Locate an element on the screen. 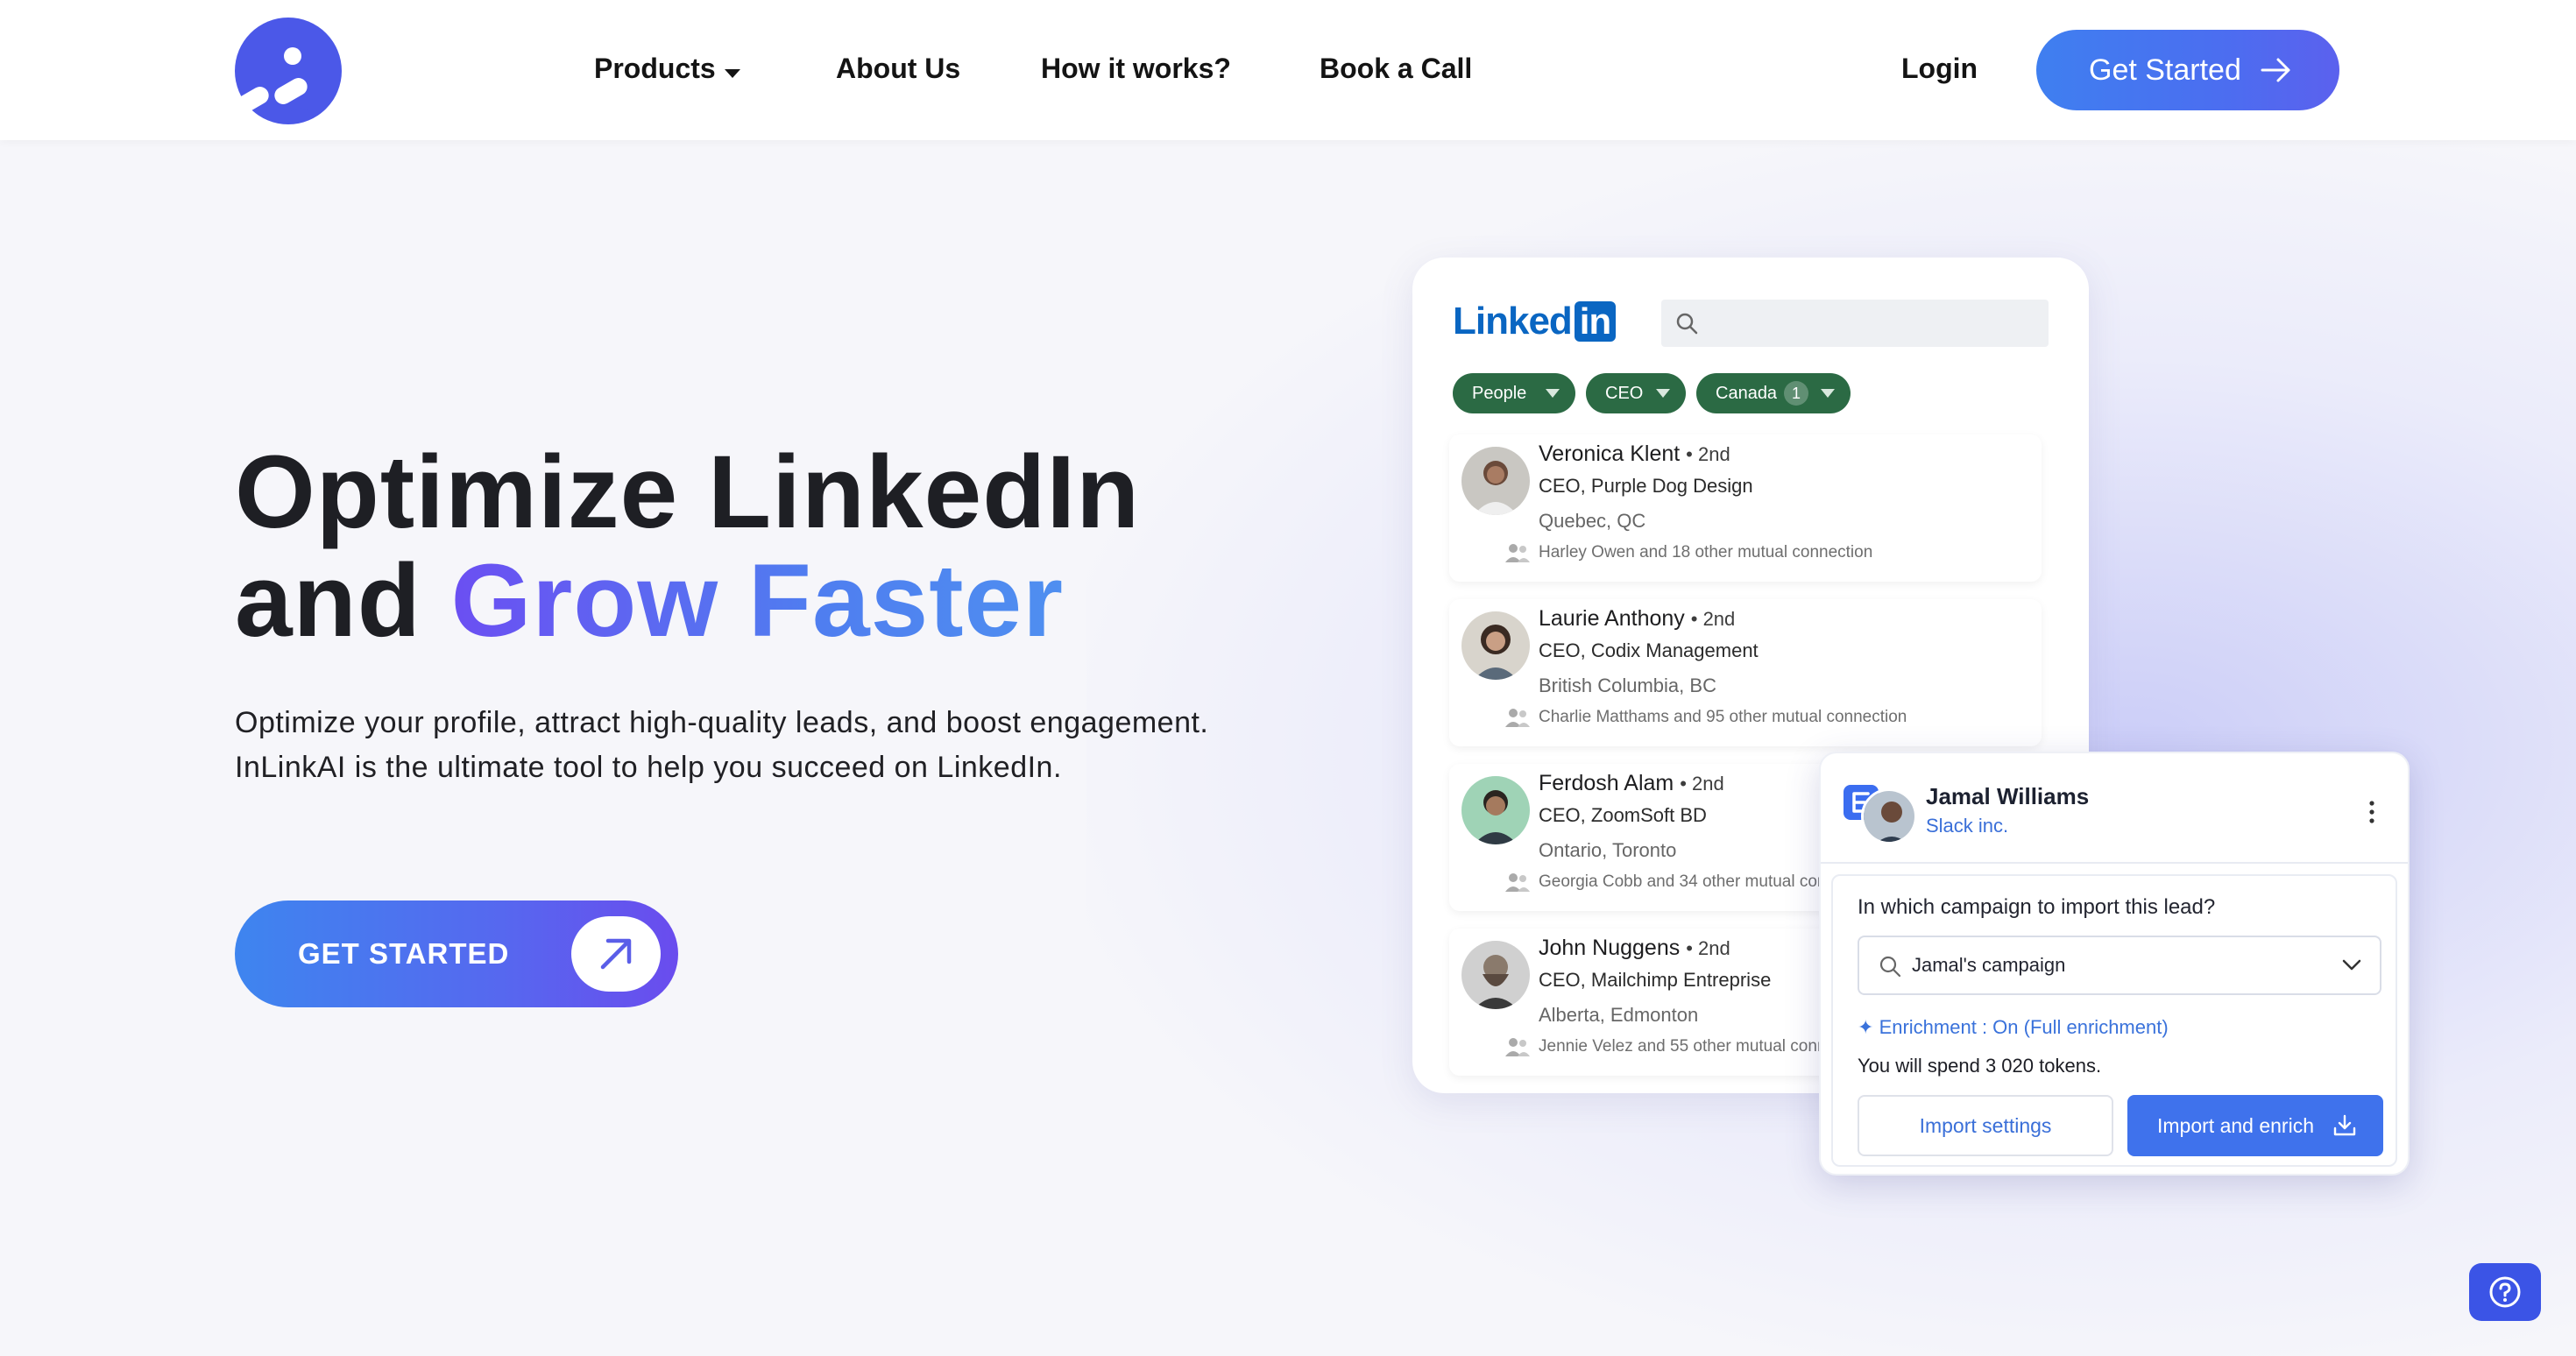 Image resolution: width=2576 pixels, height=1356 pixels. help-button is located at coordinates (2505, 1292).